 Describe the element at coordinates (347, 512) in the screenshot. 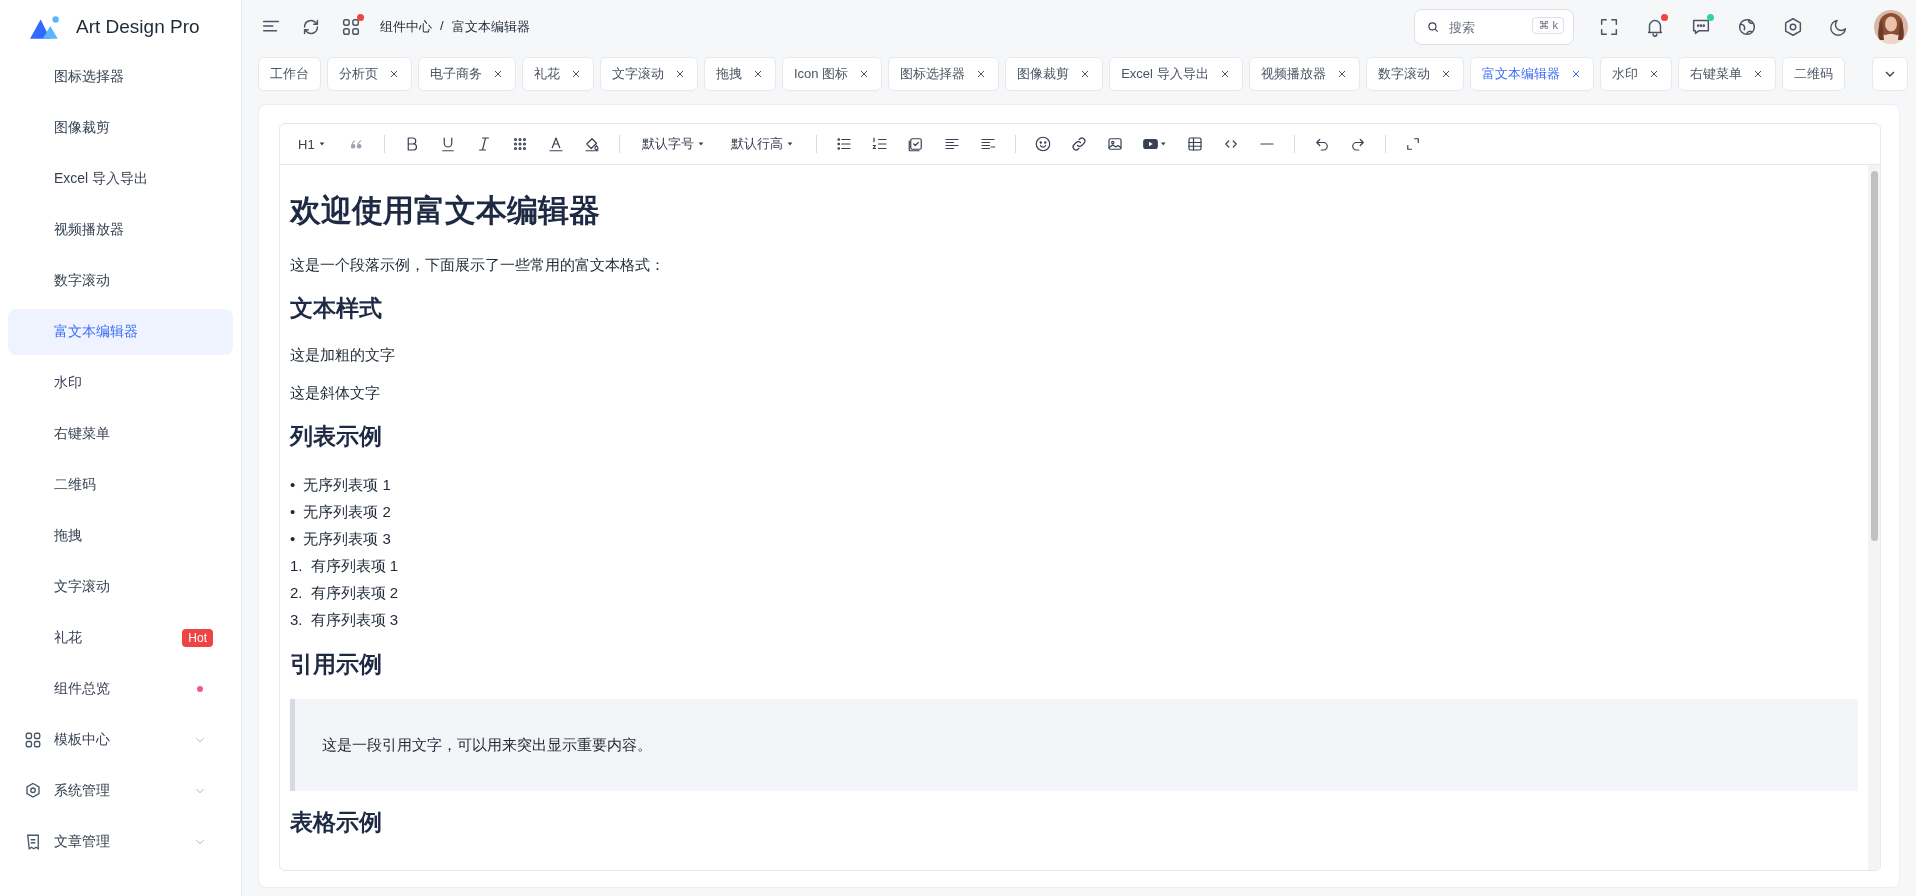

I see `list-item: 无序列表项 2` at that location.